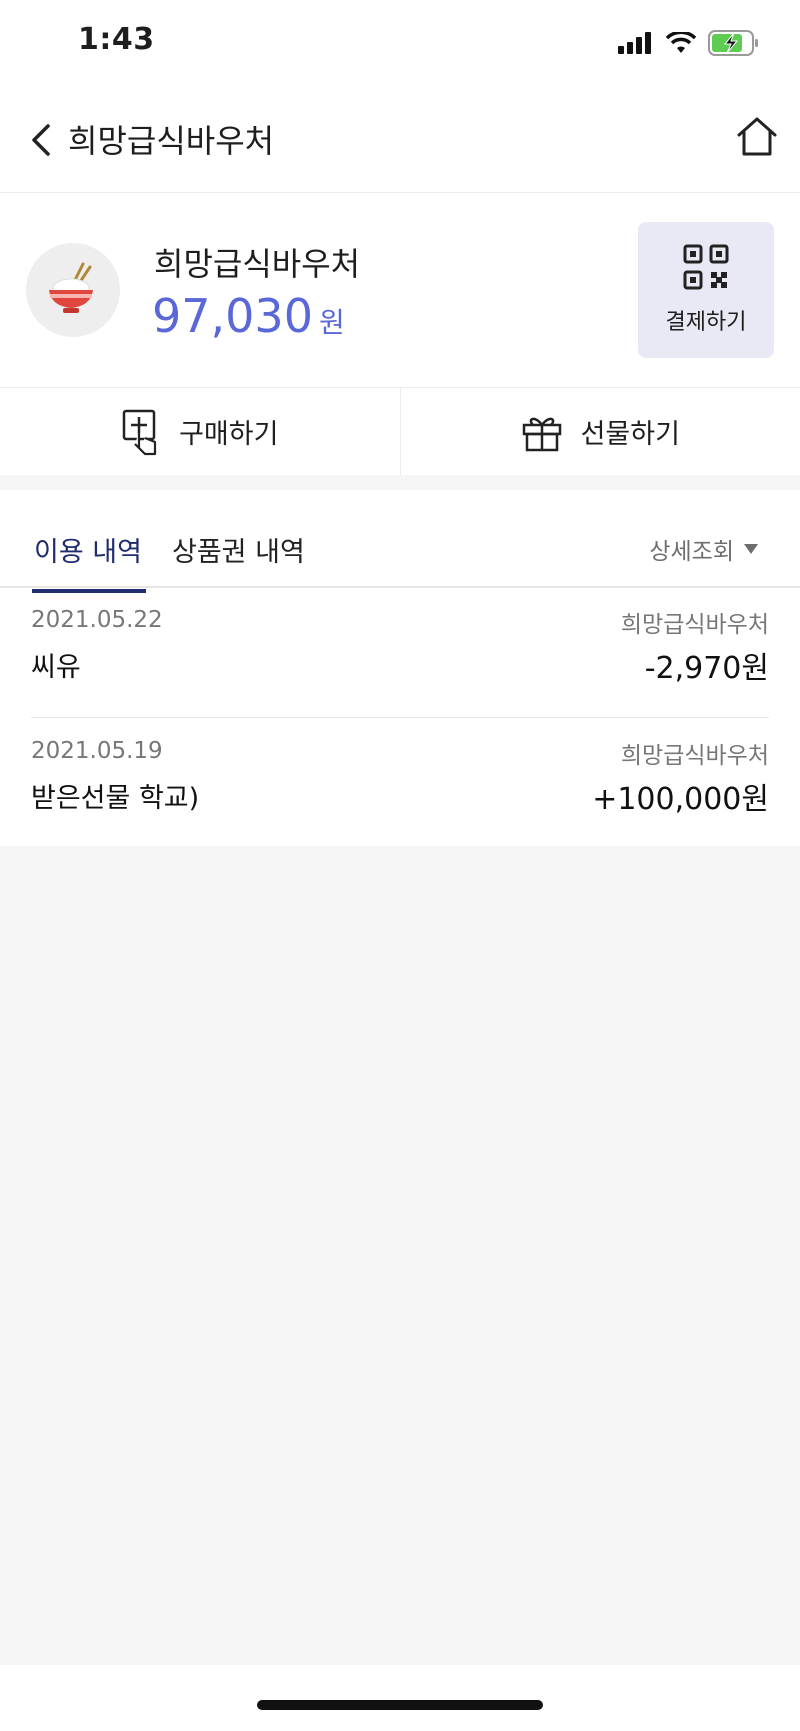  What do you see at coordinates (751, 549) in the screenshot?
I see `caret-down-icon` at bounding box center [751, 549].